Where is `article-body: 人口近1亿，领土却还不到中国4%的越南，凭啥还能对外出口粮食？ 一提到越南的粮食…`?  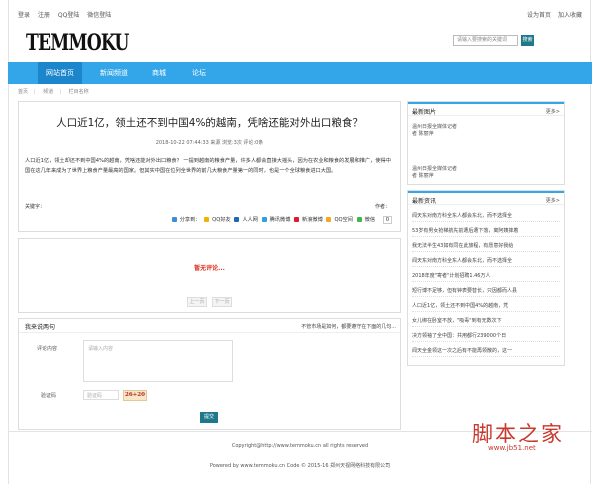
article-body: 人口近1亿，领土却还不到中国4%的越南，凭啥还能对外出口粮食？ 一提到越南的粮食… is located at coordinates (208, 166).